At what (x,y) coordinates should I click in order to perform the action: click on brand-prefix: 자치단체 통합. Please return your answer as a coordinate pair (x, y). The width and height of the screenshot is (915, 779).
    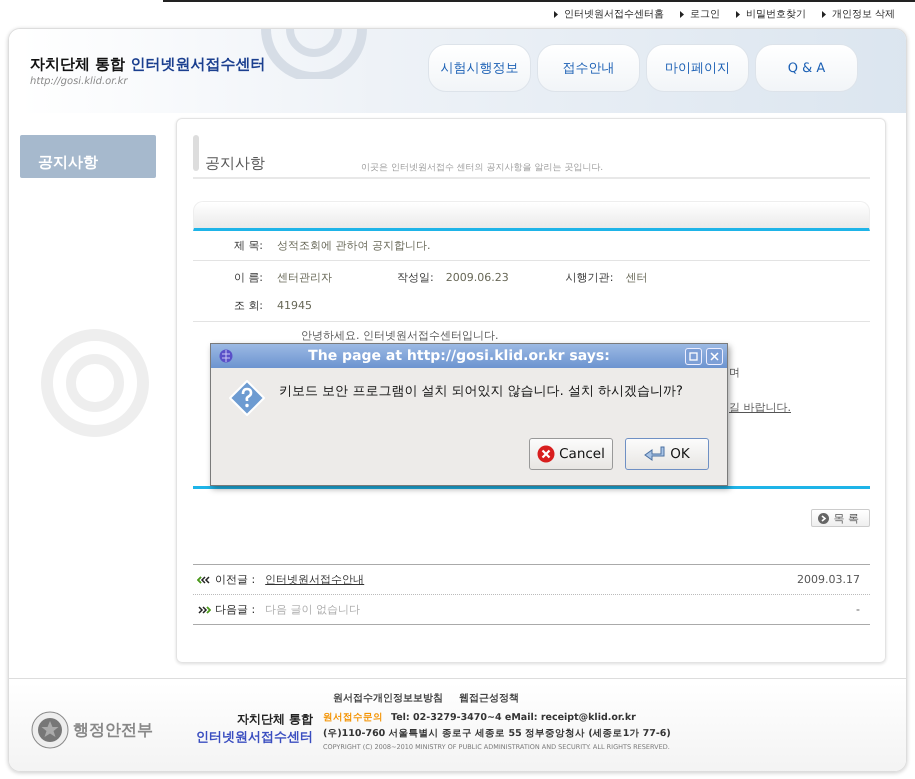
    Looking at the image, I should click on (274, 719).